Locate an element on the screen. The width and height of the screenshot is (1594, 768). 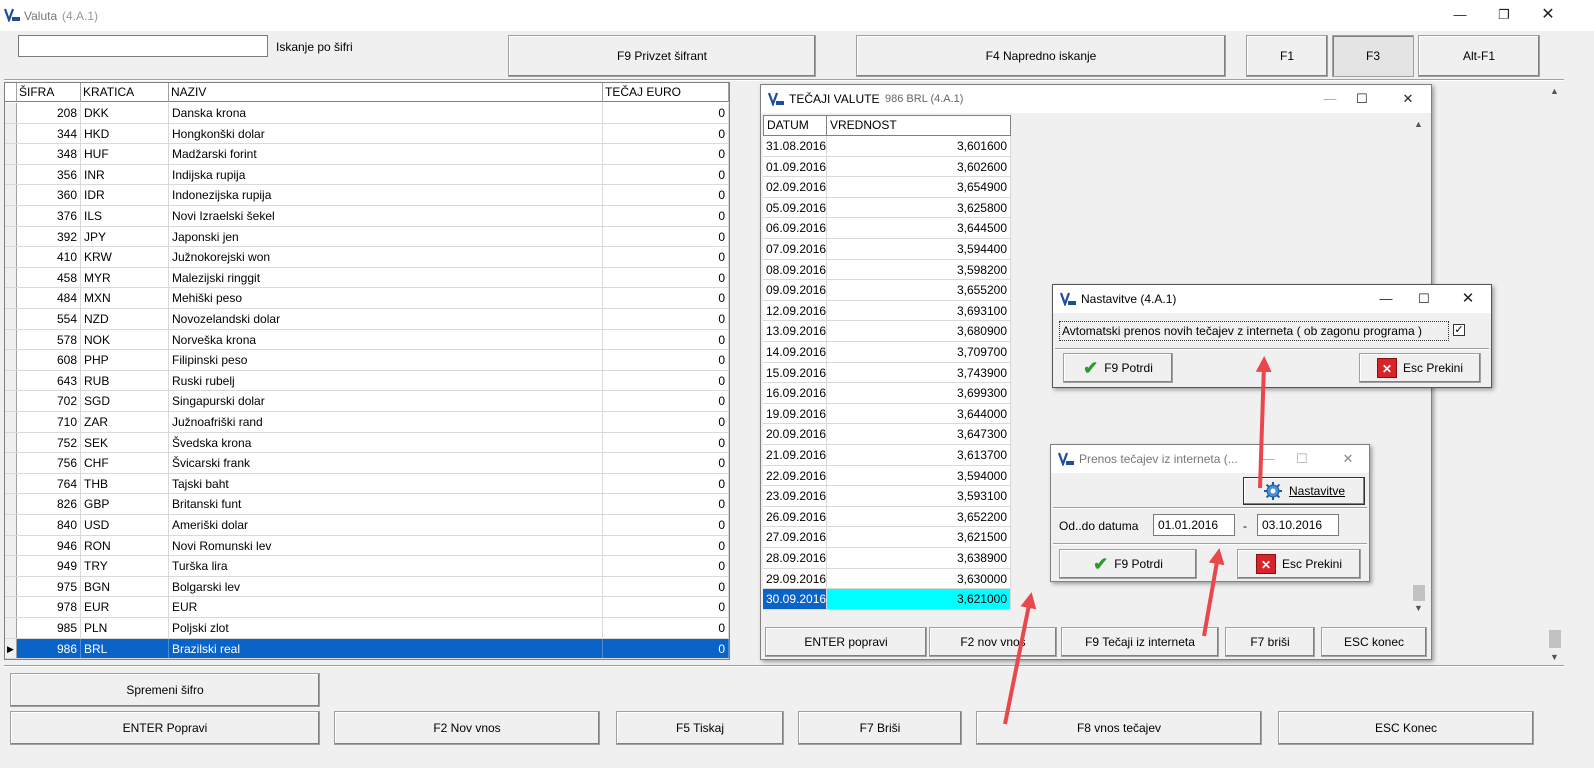
arrow-to-nastavitve is located at coordinates (1263, 422).